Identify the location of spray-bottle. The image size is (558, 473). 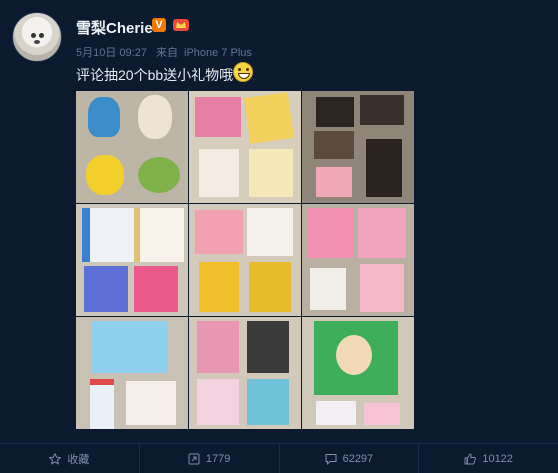
(102, 404).